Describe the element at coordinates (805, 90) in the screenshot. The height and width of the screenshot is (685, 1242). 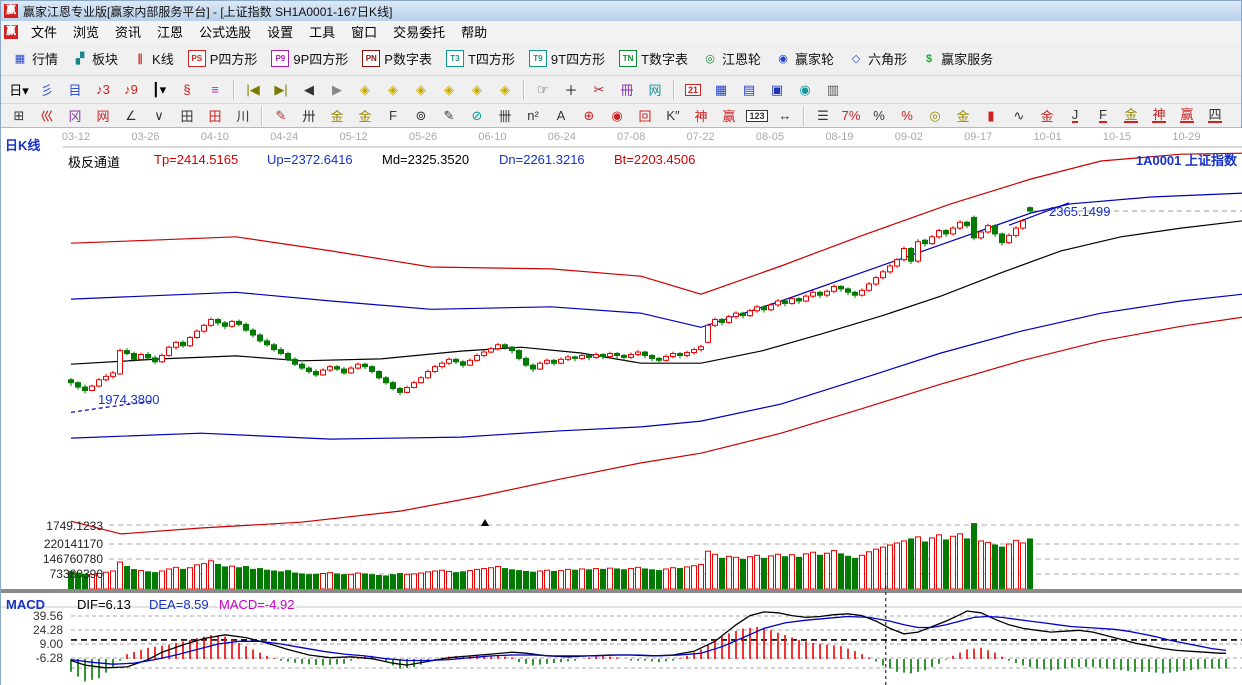
I see `network-button: ◉` at that location.